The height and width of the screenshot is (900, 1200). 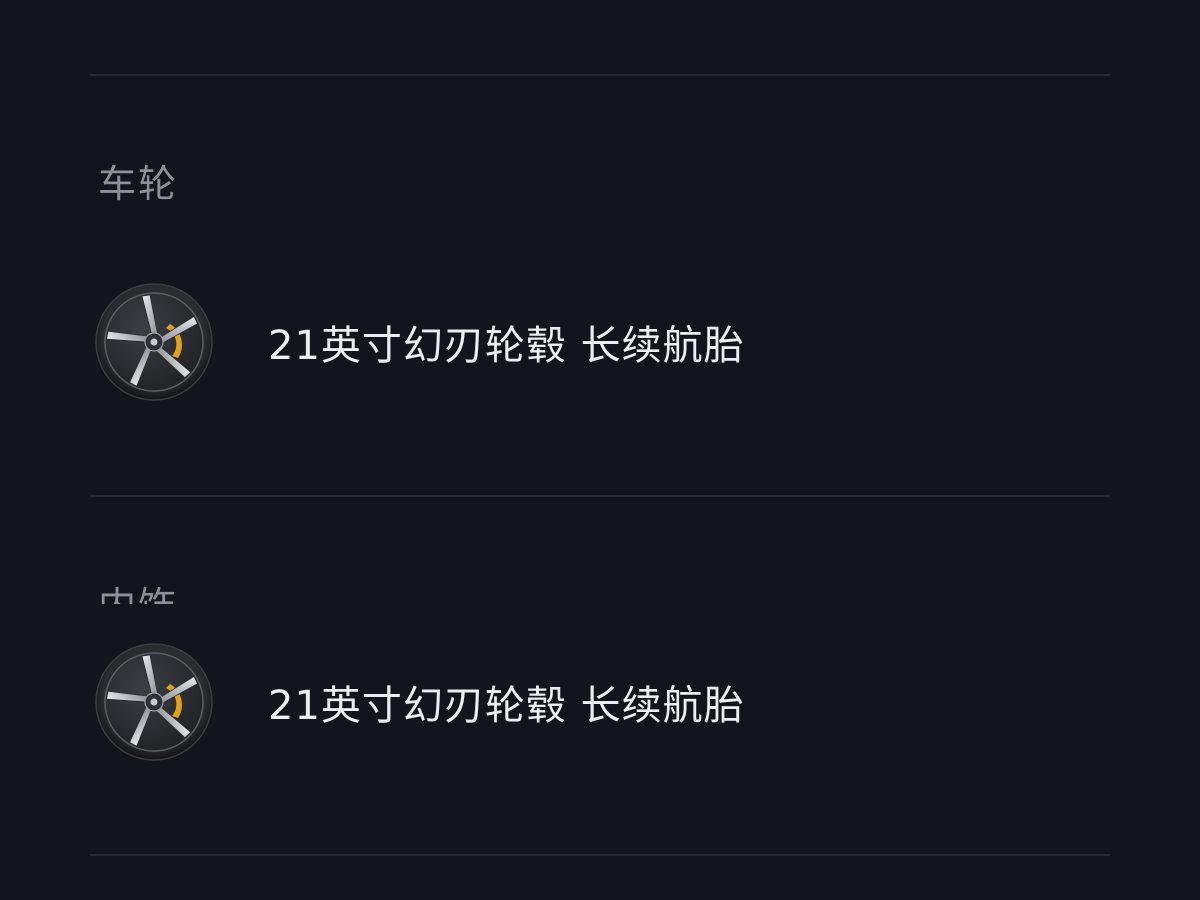 I want to click on wheel-option-label: 21英寸幻刃轮毂 长续航胎, so click(x=506, y=346).